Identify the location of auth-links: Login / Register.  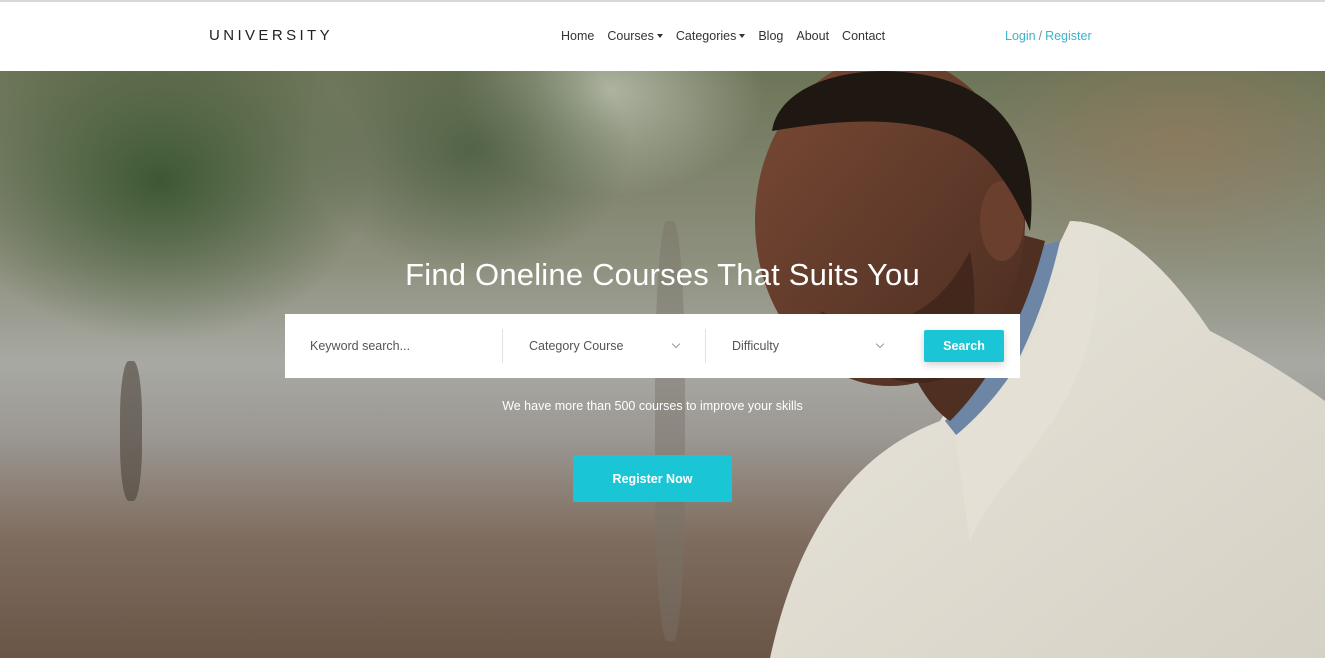
(1048, 36).